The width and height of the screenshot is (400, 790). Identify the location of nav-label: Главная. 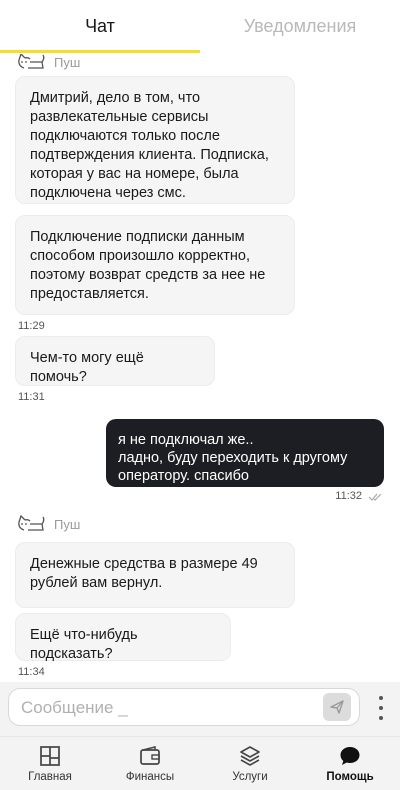
(50, 777).